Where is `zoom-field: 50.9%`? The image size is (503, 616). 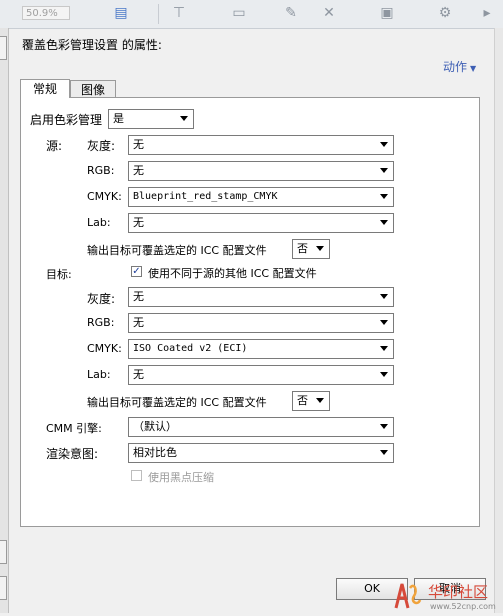
zoom-field: 50.9% is located at coordinates (46, 13).